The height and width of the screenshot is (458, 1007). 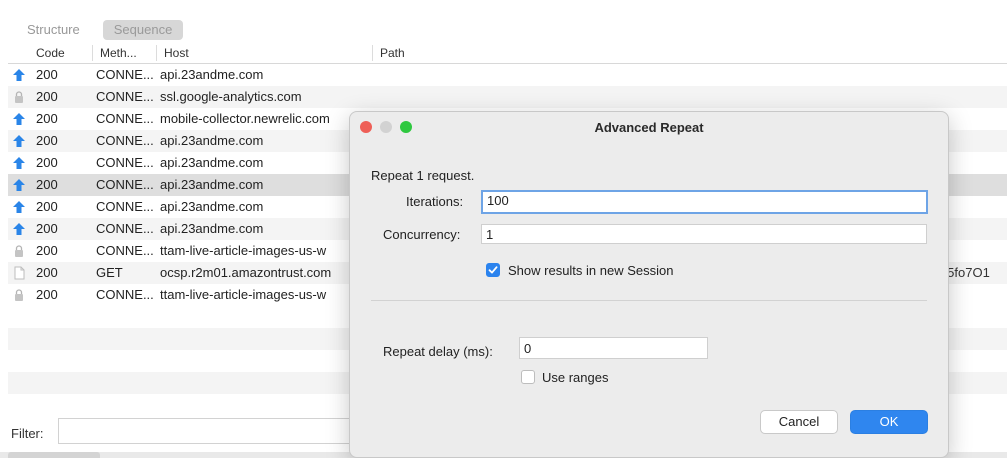 What do you see at coordinates (889, 422) in the screenshot?
I see `ok-button: OK` at bounding box center [889, 422].